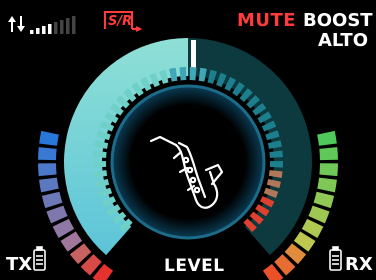  What do you see at coordinates (343, 40) in the screenshot?
I see `instrument-label: ALTO` at bounding box center [343, 40].